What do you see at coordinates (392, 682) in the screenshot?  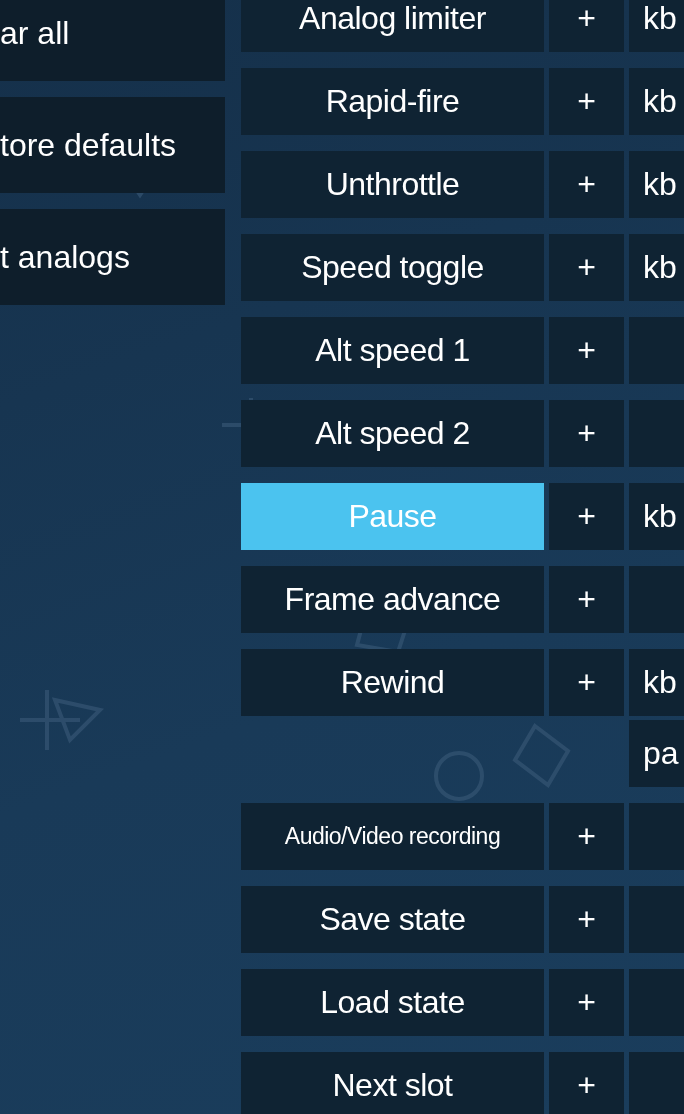 I see `action-label-button: Rewind` at bounding box center [392, 682].